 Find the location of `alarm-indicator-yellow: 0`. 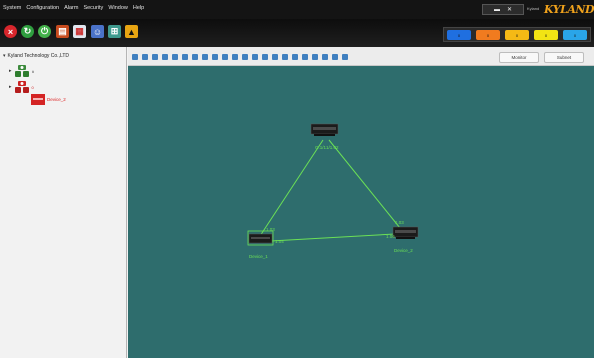

alarm-indicator-yellow: 0 is located at coordinates (546, 35).